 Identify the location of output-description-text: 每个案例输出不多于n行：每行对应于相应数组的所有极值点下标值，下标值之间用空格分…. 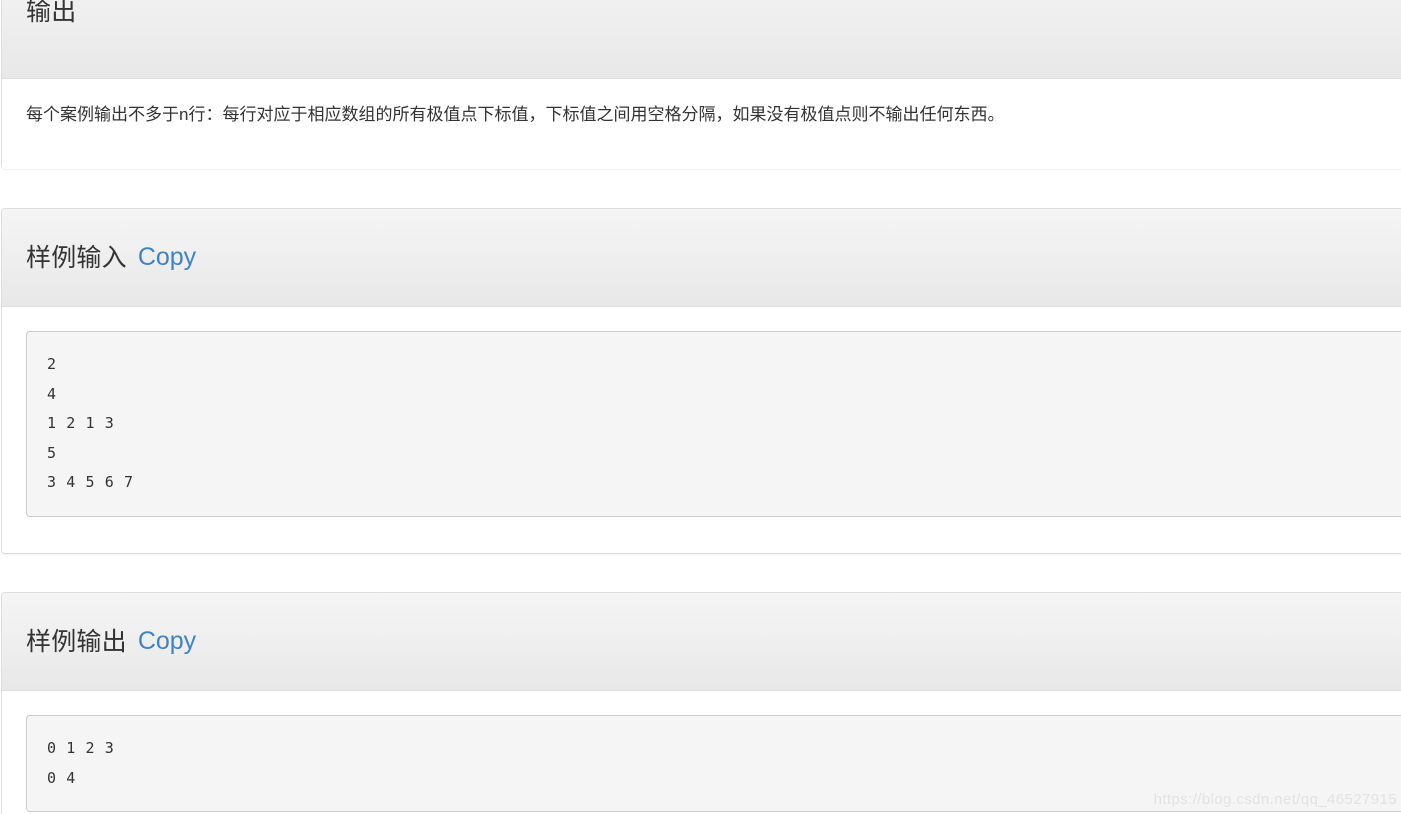
(515, 114).